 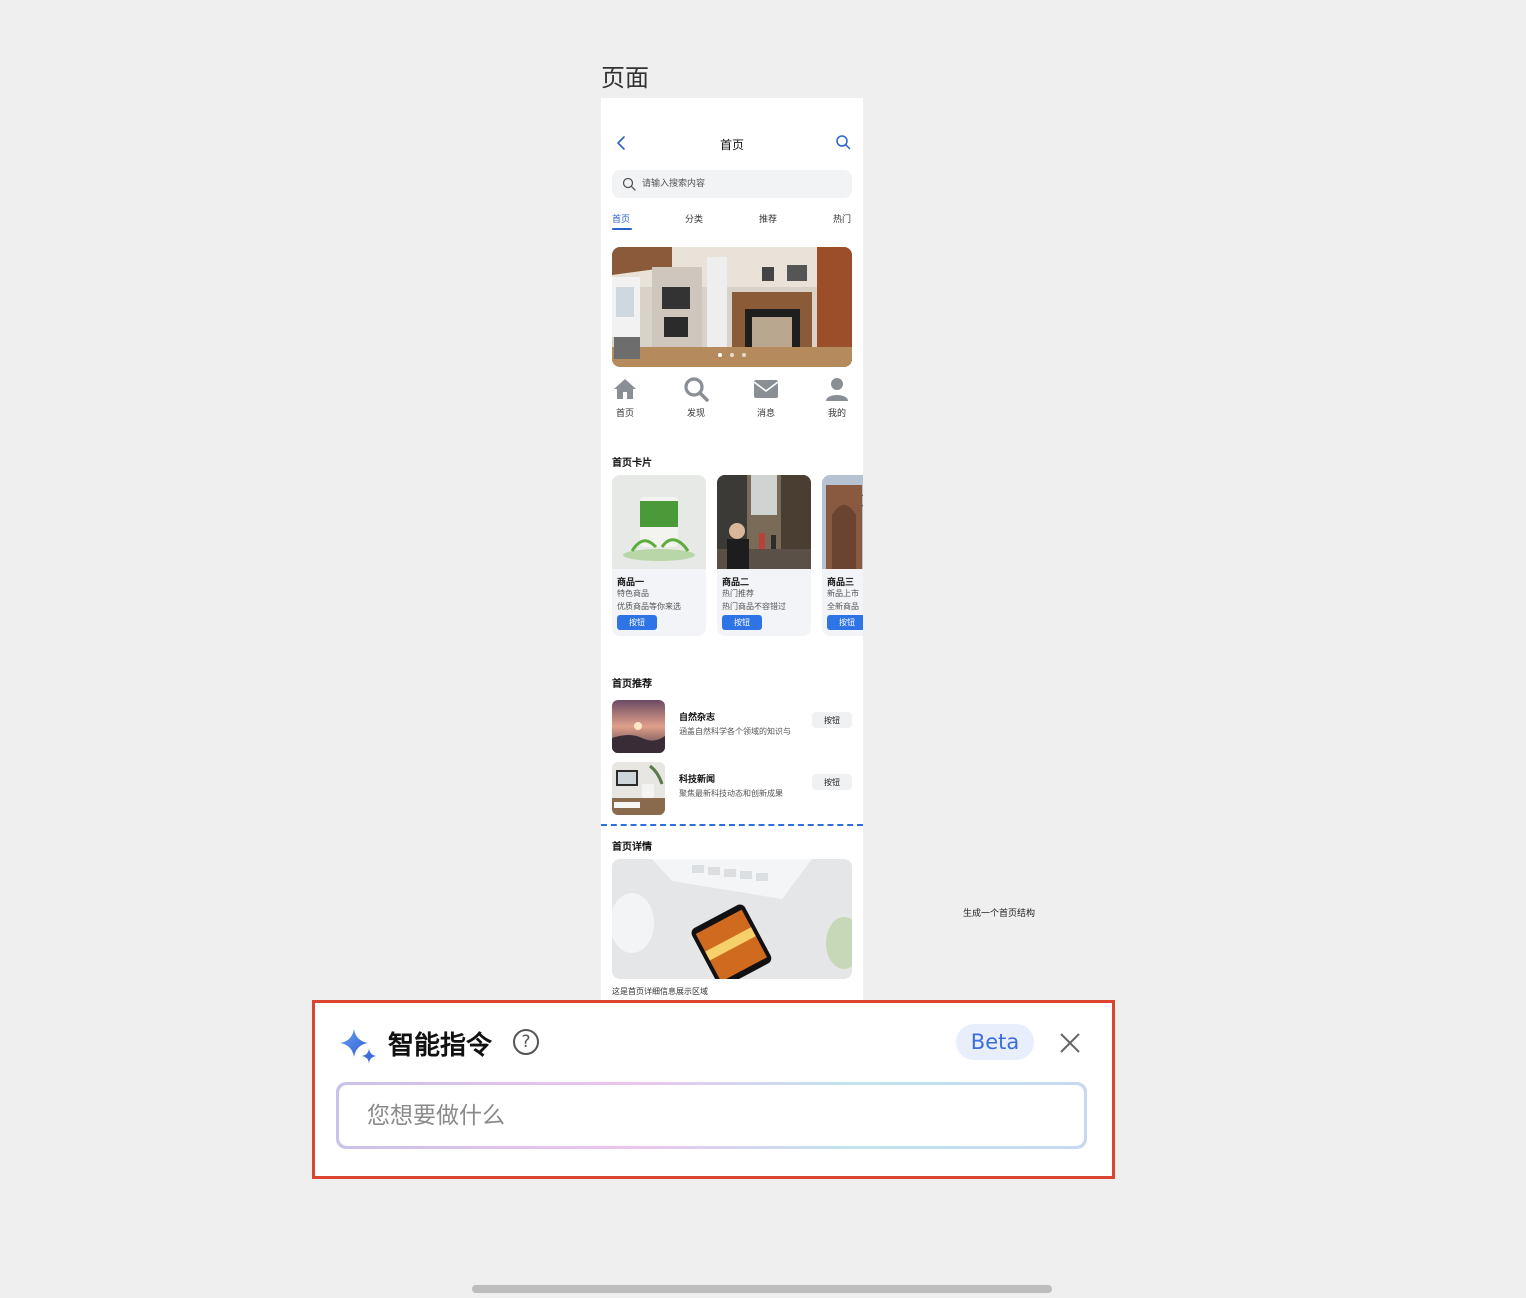 I want to click on home-icon, so click(x=625, y=389).